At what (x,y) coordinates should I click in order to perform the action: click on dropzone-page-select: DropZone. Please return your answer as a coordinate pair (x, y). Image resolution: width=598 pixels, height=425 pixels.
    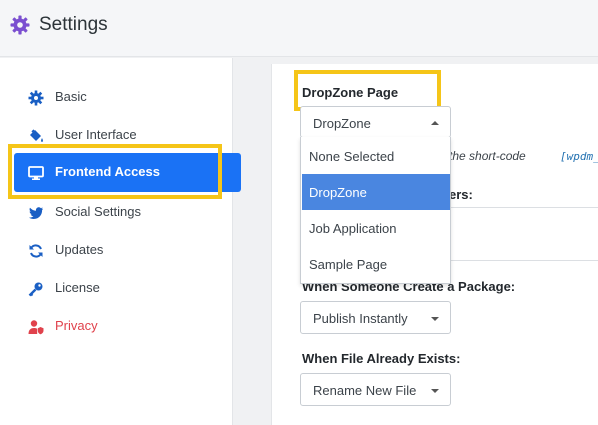
    Looking at the image, I should click on (375, 122).